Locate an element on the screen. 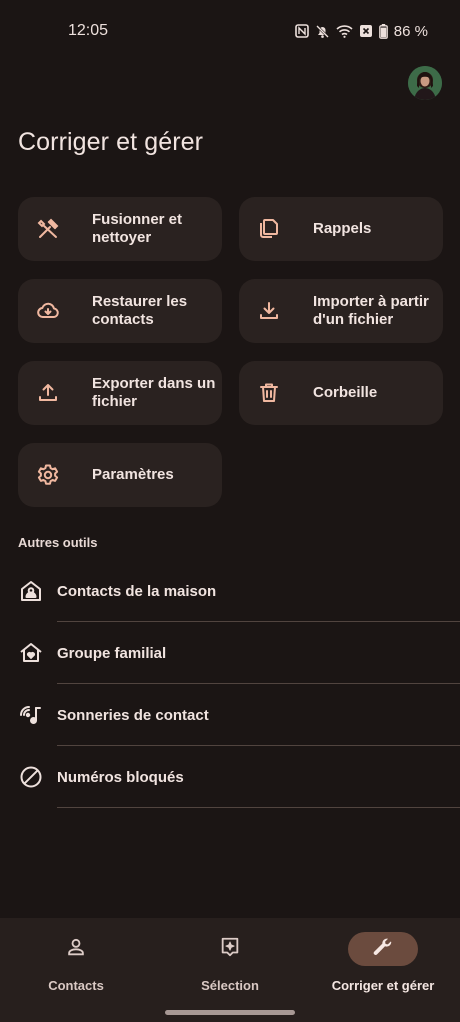 The height and width of the screenshot is (1022, 460). trash-icon is located at coordinates (269, 393).